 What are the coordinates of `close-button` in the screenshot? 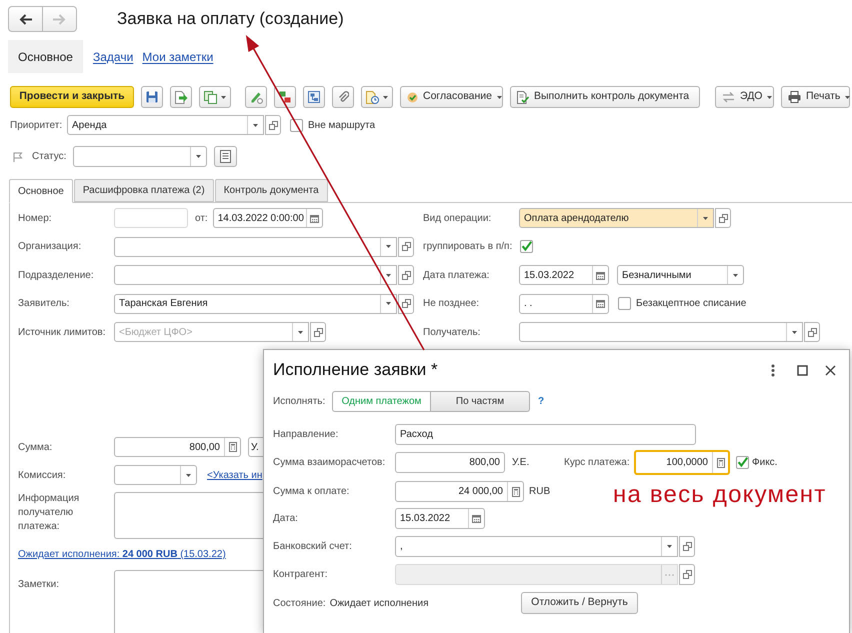 It's located at (830, 370).